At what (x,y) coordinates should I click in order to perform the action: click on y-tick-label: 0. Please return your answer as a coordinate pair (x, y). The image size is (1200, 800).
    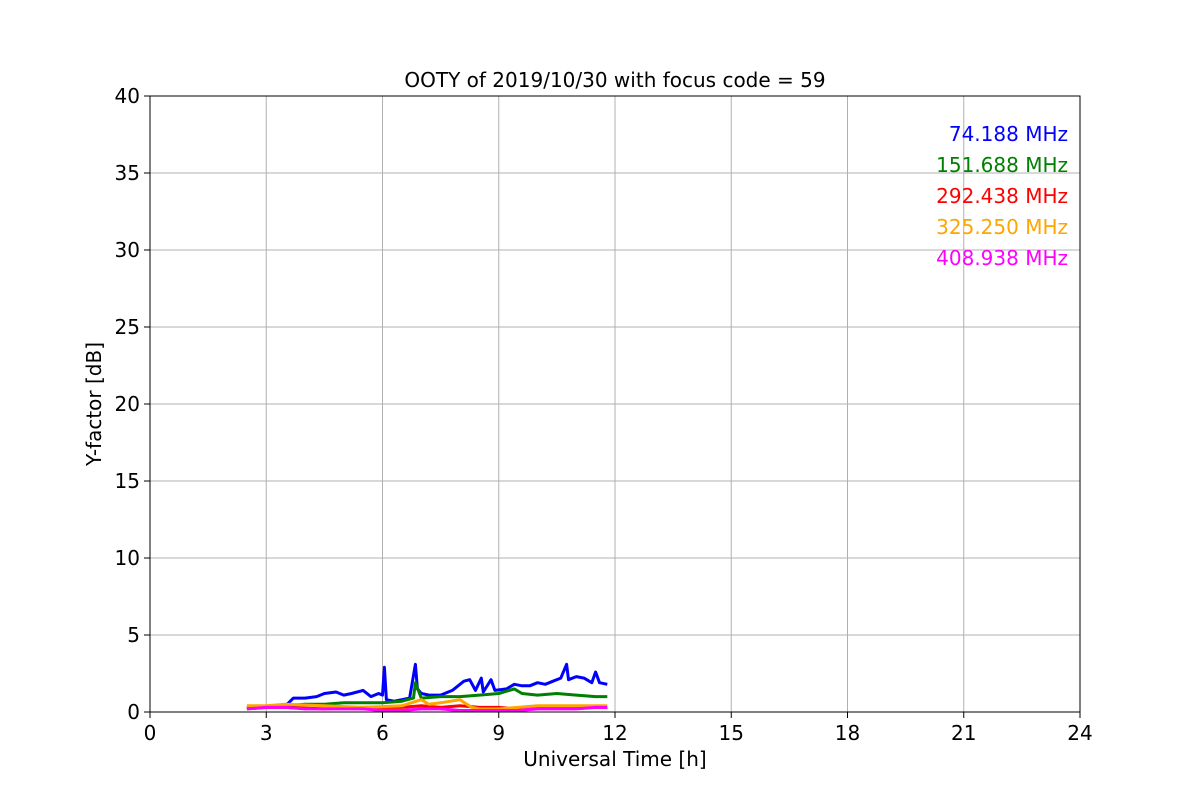
    Looking at the image, I should click on (133, 712).